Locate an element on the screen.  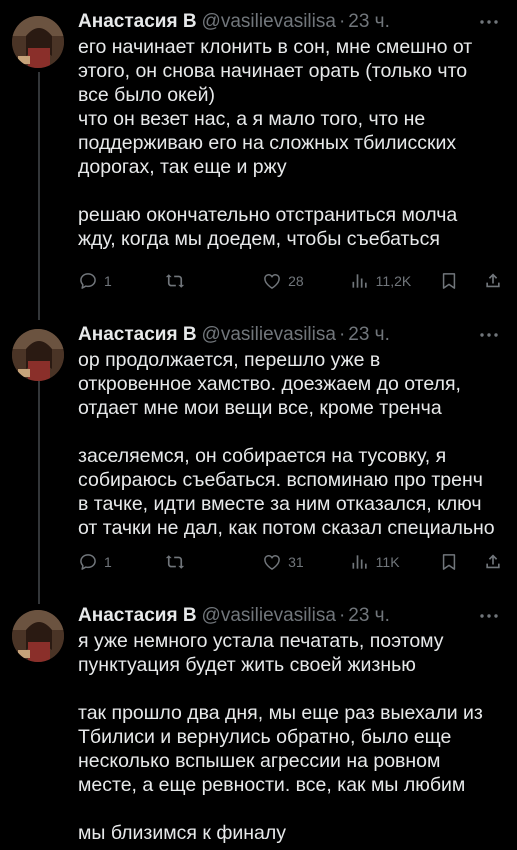
views-button: 11K is located at coordinates (395, 562).